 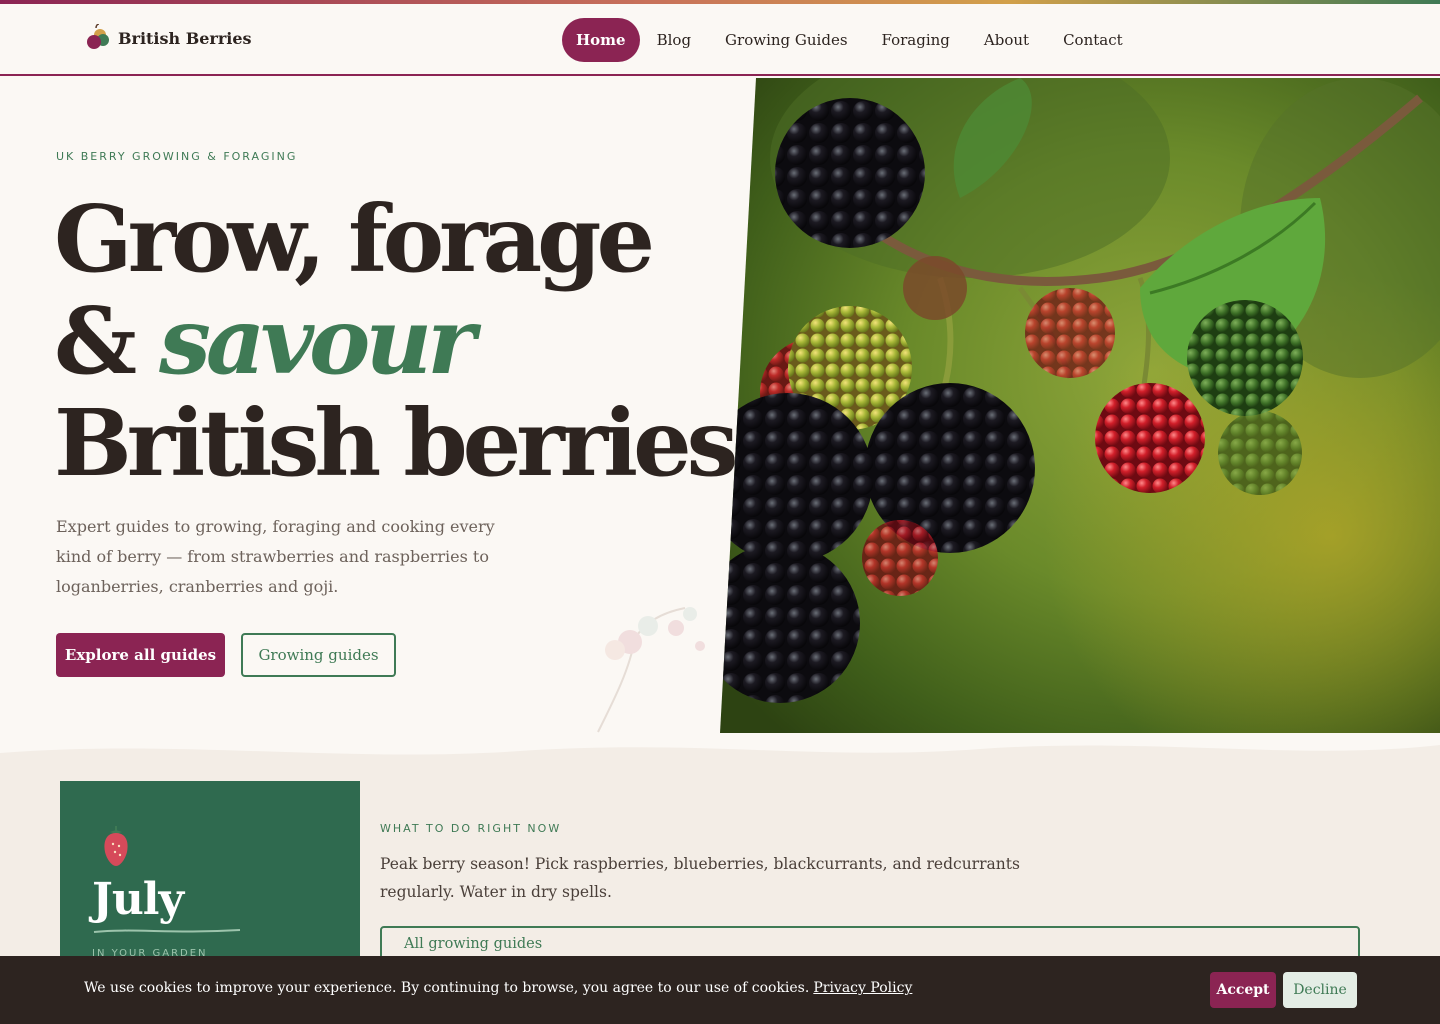 What do you see at coordinates (601, 40) in the screenshot?
I see `nav-home: Home` at bounding box center [601, 40].